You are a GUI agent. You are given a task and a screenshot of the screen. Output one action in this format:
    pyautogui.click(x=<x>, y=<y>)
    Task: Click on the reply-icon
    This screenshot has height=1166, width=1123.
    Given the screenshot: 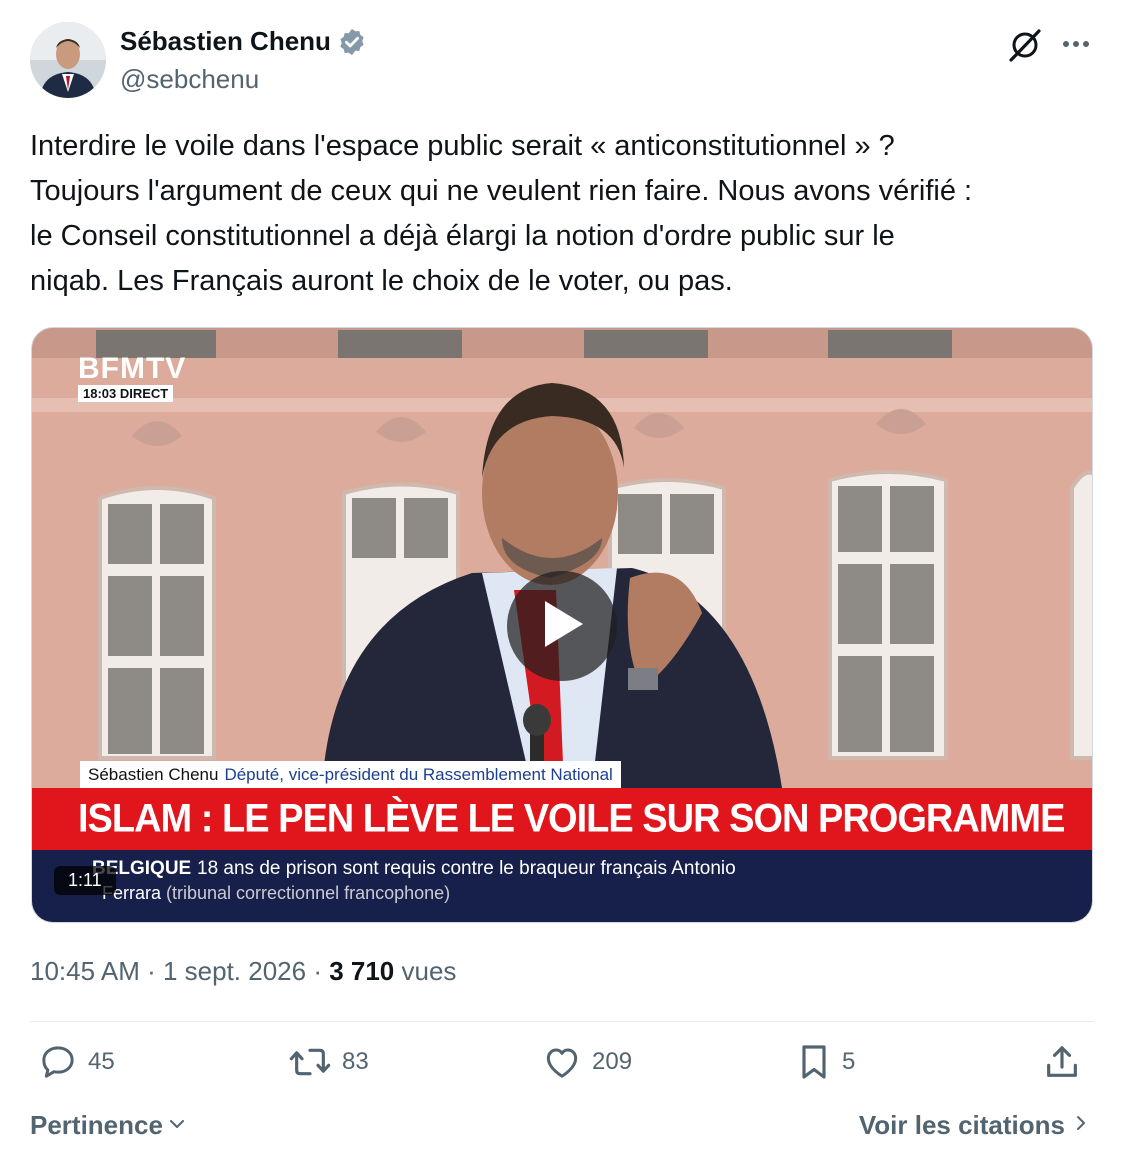 What is the action you would take?
    pyautogui.click(x=58, y=1062)
    